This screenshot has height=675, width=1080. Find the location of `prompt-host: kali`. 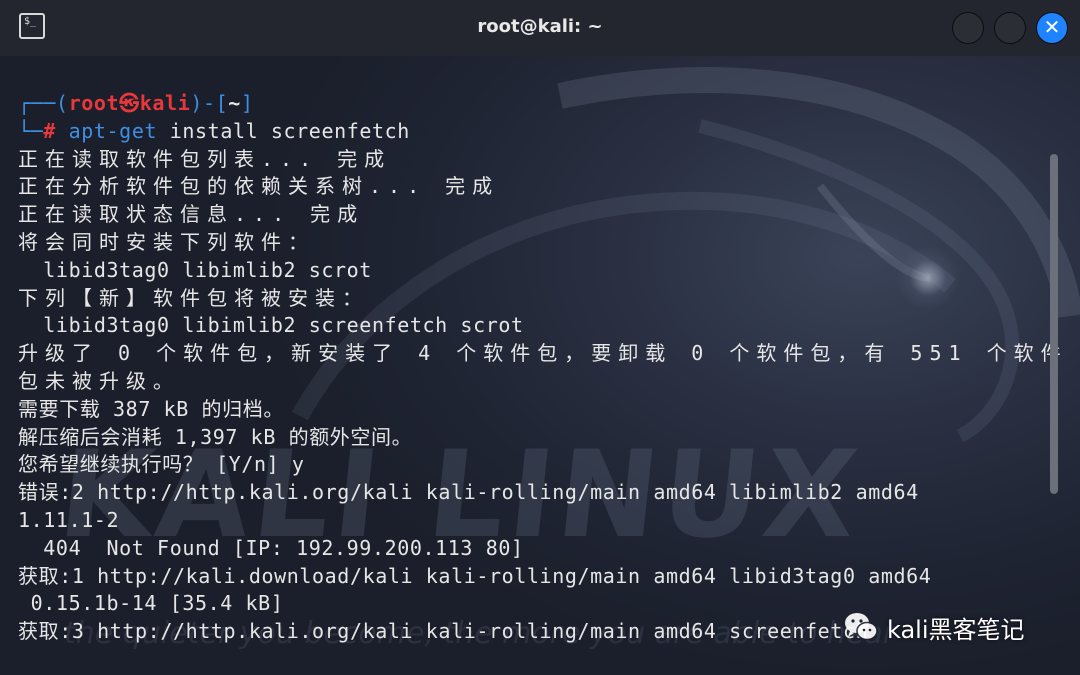

prompt-host: kali is located at coordinates (165, 103).